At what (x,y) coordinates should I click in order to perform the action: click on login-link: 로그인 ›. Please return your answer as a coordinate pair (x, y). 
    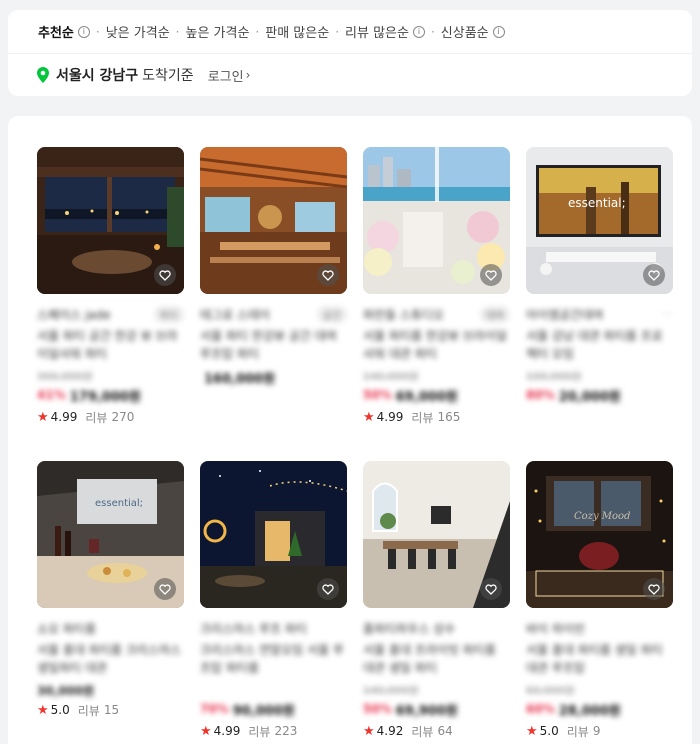
    Looking at the image, I should click on (229, 75).